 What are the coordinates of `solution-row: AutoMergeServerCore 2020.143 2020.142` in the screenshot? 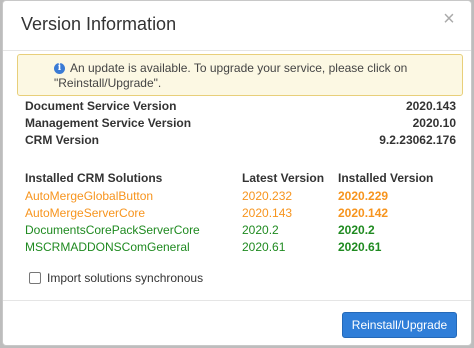 It's located at (237, 213).